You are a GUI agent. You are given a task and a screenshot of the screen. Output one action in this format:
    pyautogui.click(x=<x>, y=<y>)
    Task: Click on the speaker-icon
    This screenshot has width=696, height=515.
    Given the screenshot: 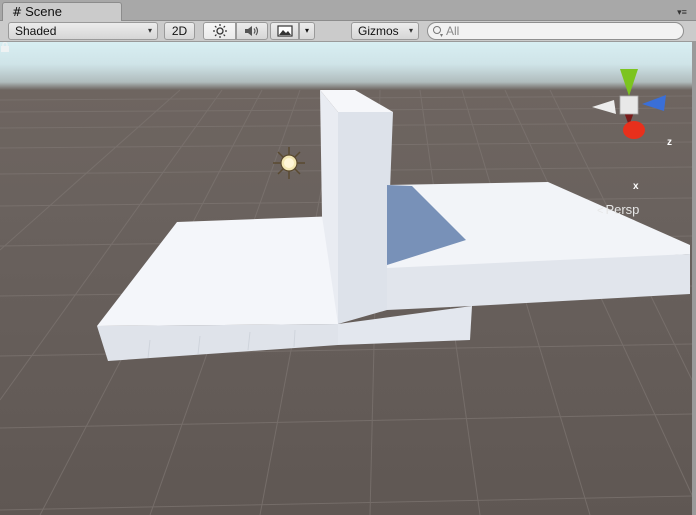 What is the action you would take?
    pyautogui.click(x=252, y=31)
    